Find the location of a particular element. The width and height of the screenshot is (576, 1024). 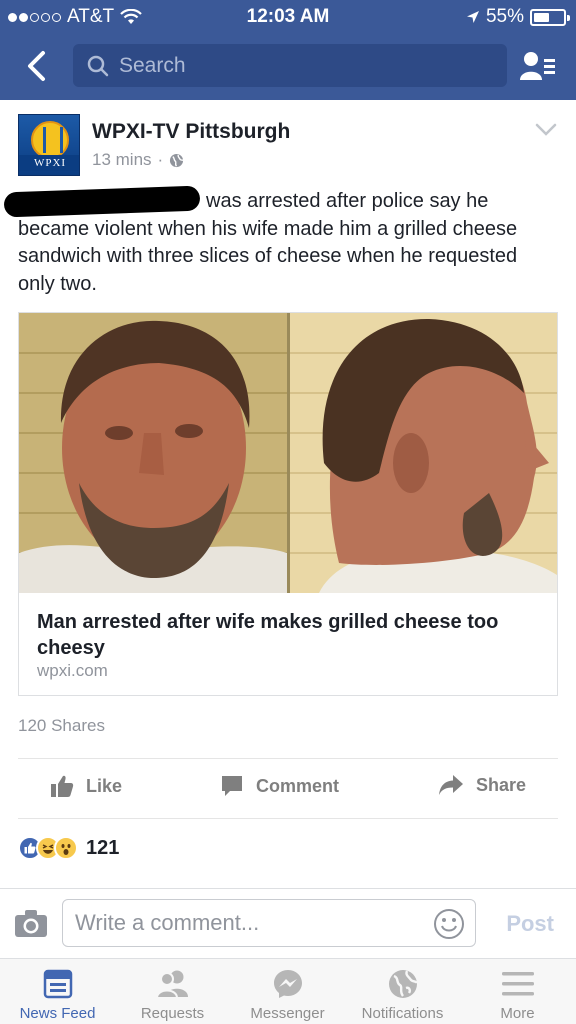

comment-bar: Post is located at coordinates (288, 923).